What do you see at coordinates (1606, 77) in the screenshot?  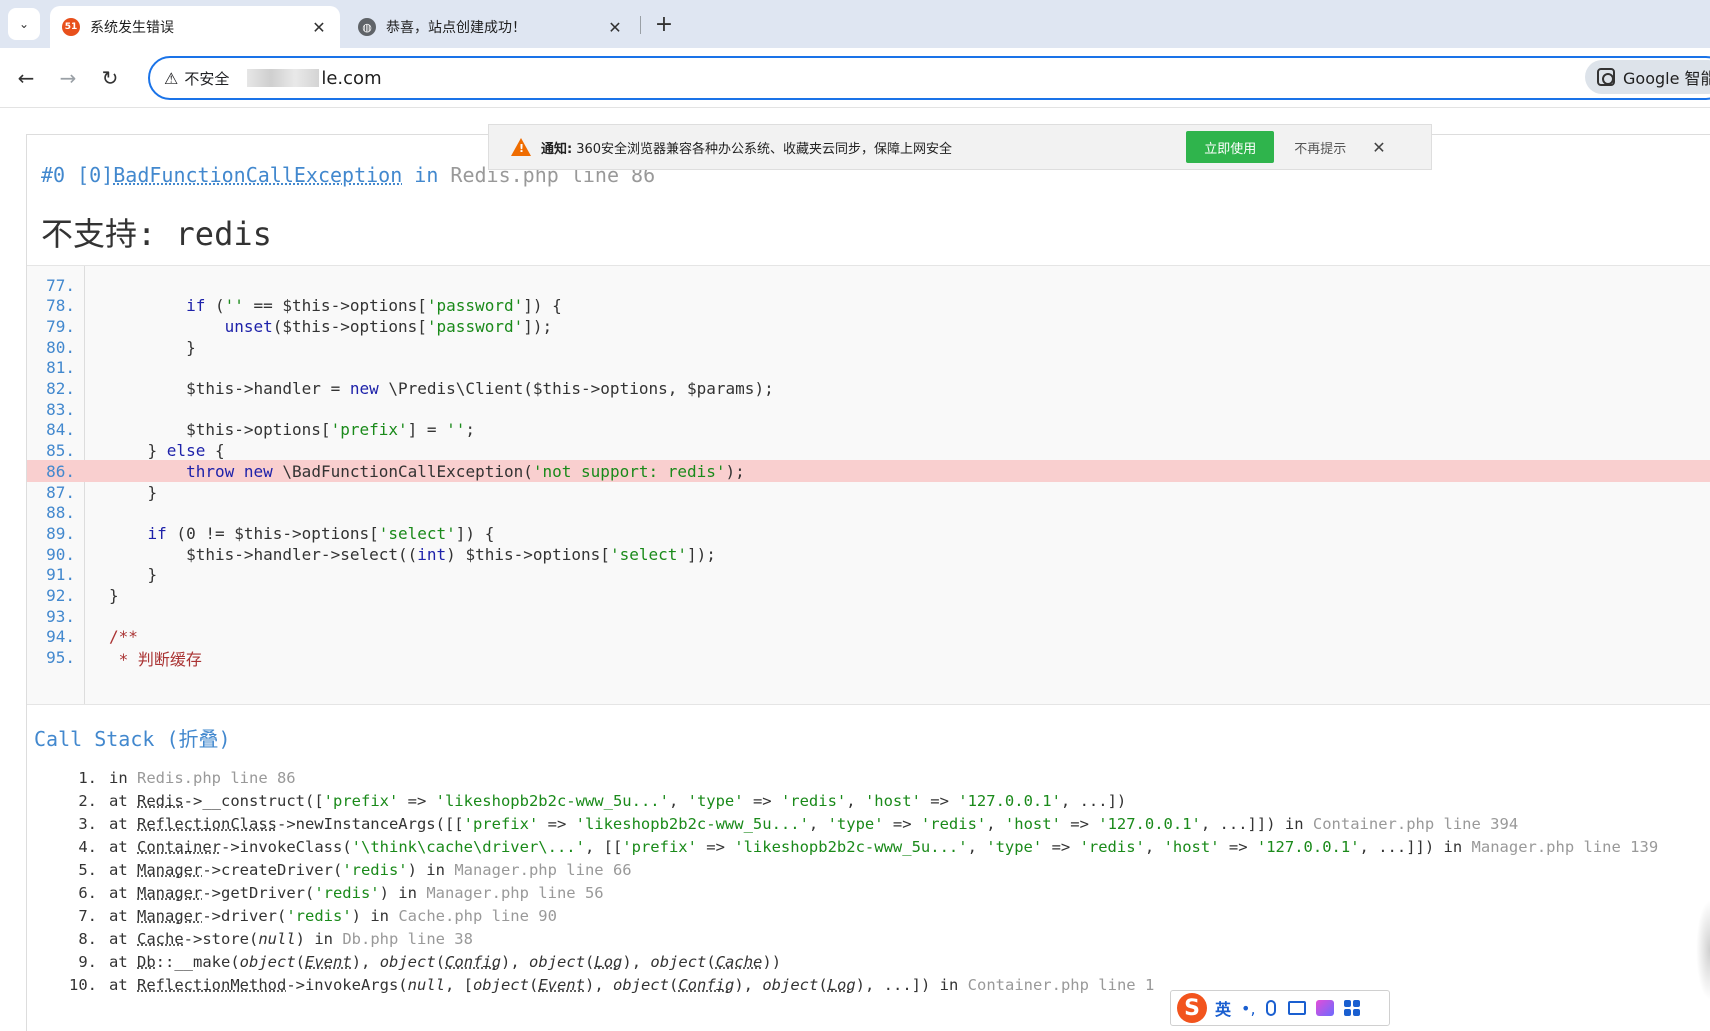 I see `lens-icon` at bounding box center [1606, 77].